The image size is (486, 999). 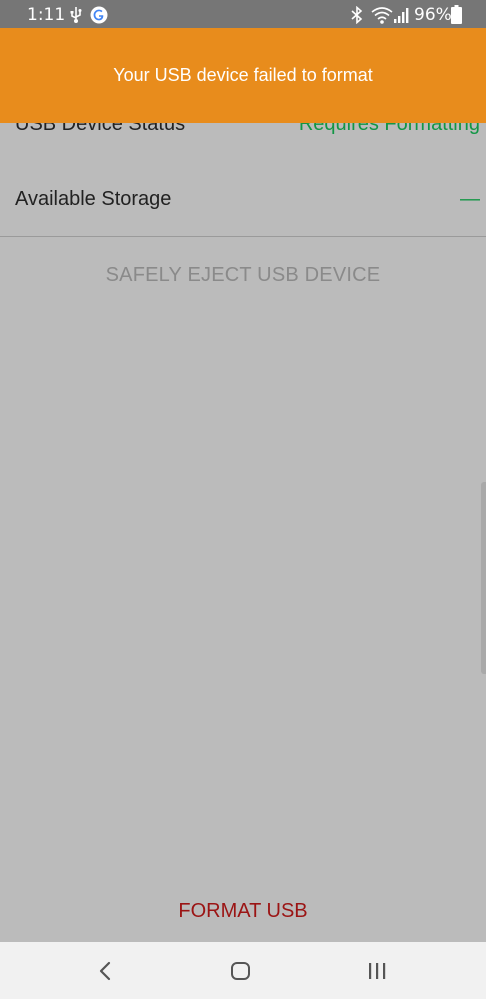 What do you see at coordinates (456, 16) in the screenshot?
I see `battery-icon` at bounding box center [456, 16].